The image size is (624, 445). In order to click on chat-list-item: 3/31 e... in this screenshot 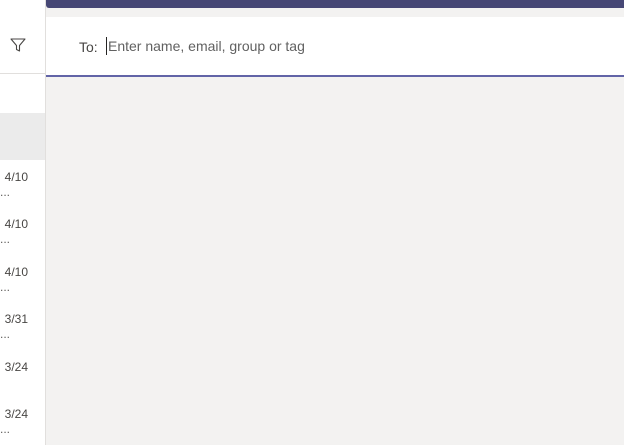, I will do `click(22, 325)`.